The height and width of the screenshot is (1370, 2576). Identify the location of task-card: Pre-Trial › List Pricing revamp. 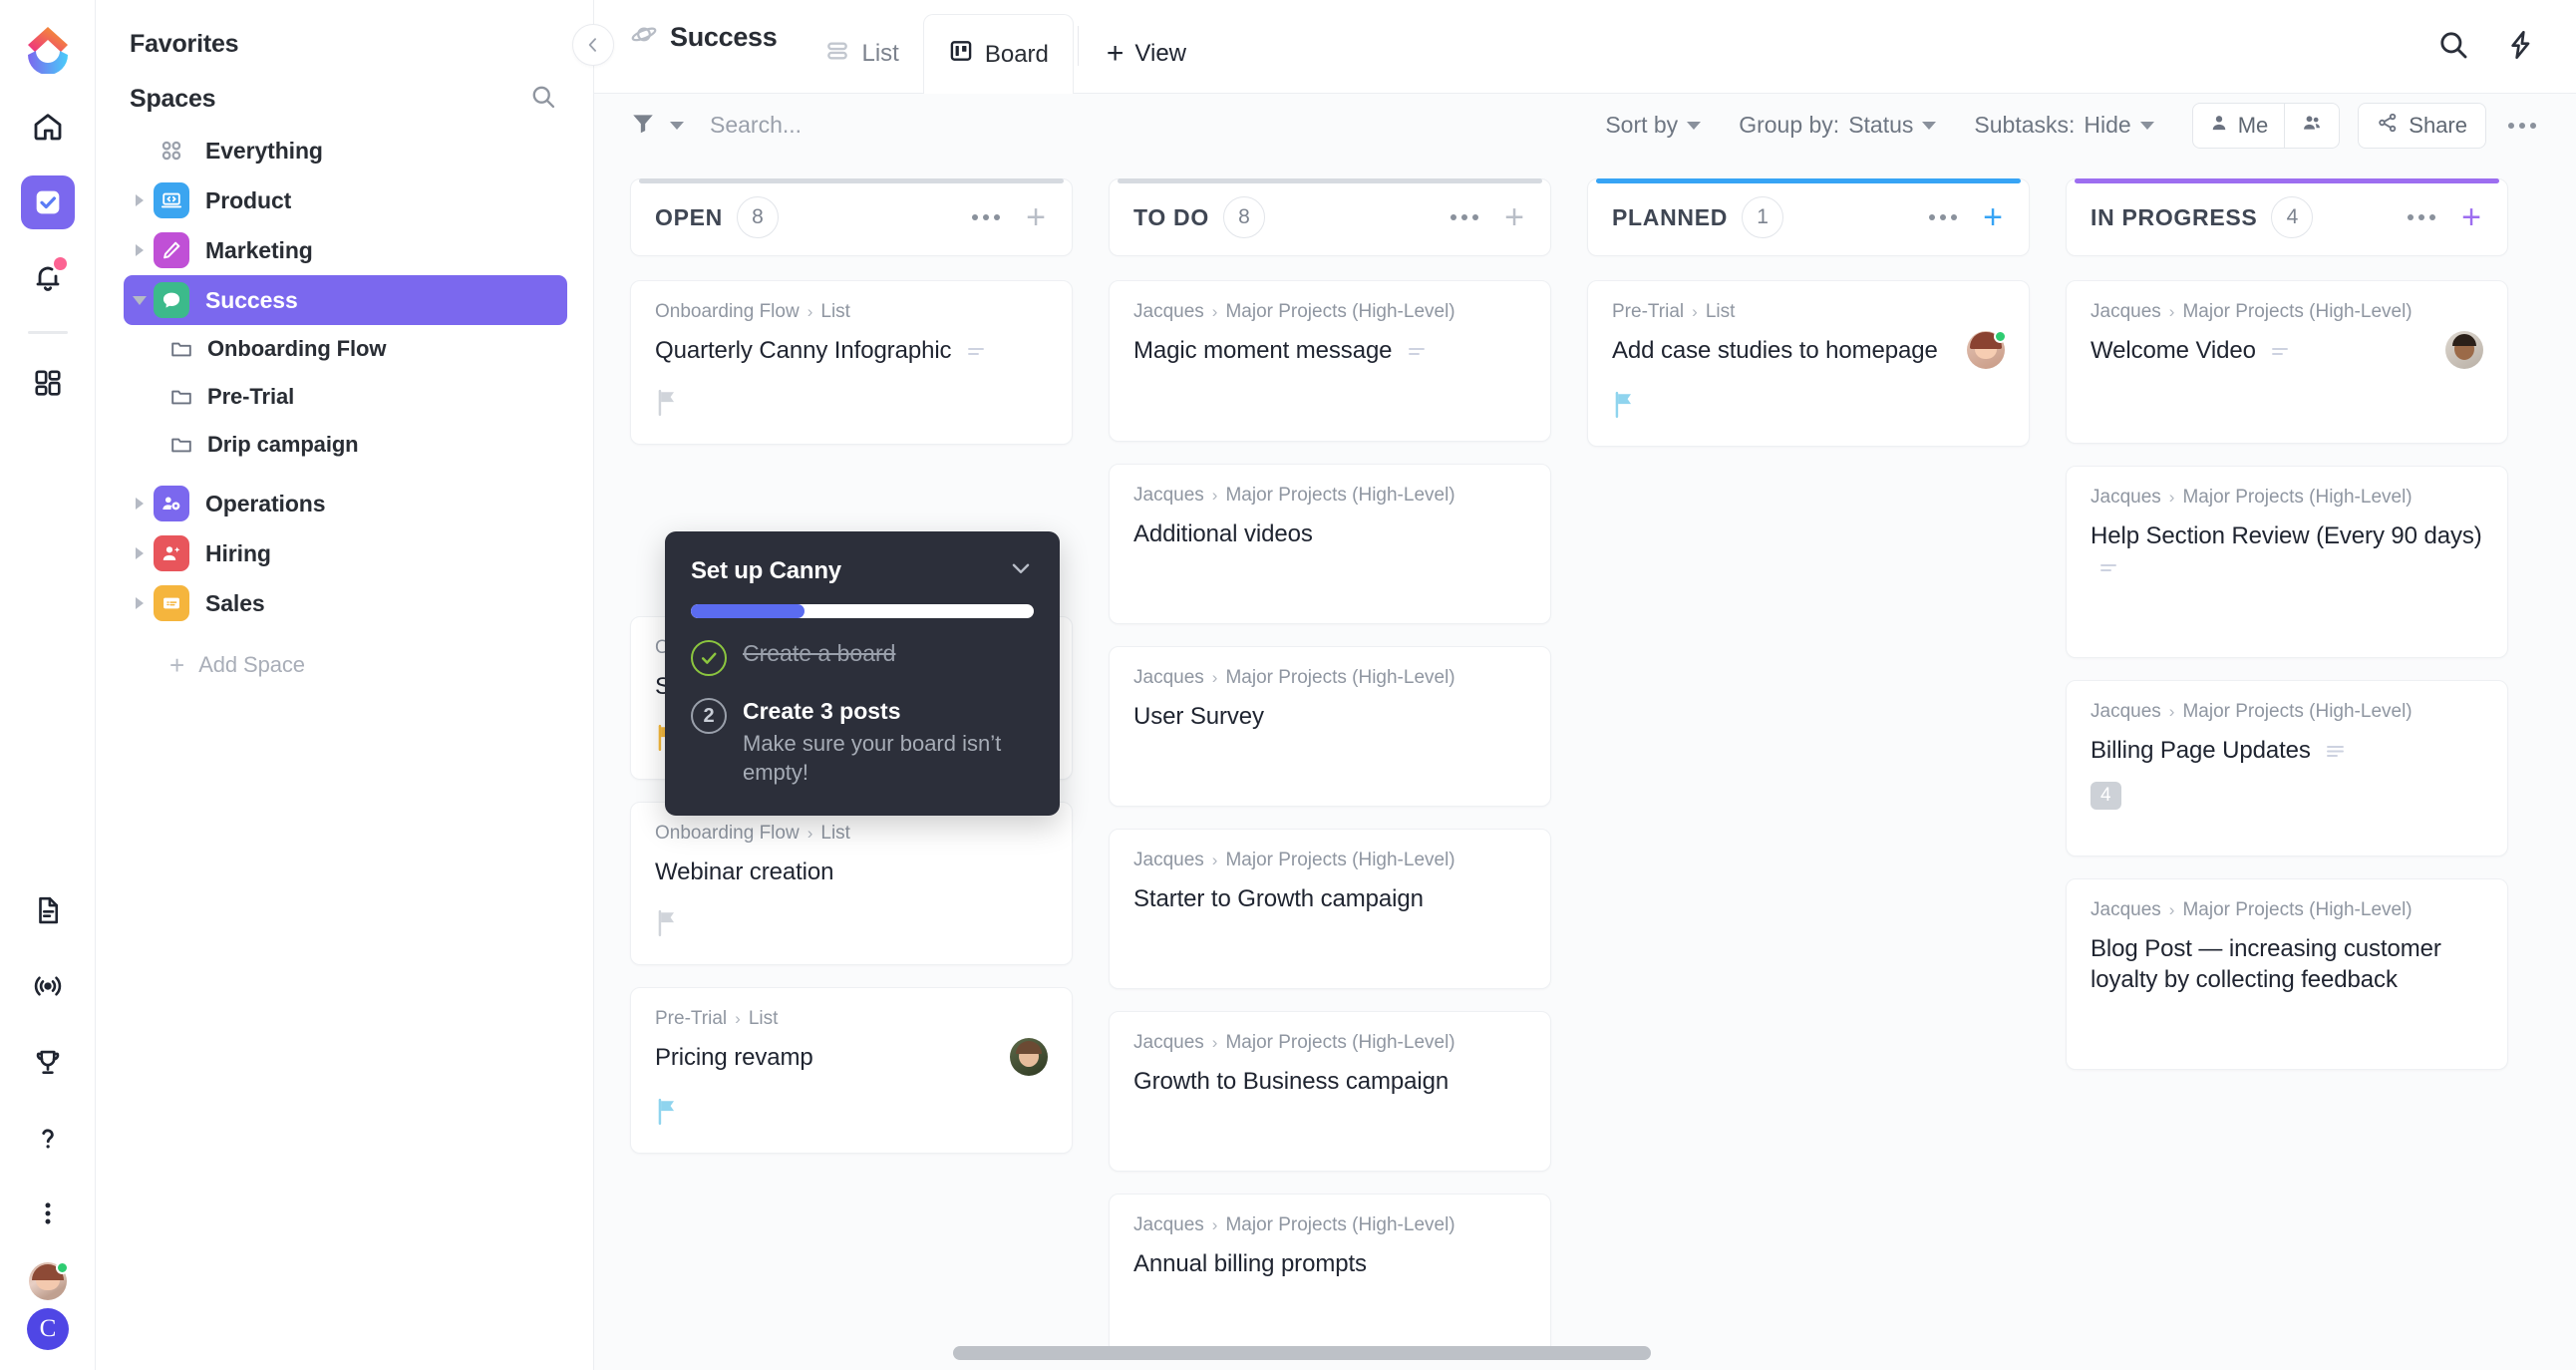
(851, 1070).